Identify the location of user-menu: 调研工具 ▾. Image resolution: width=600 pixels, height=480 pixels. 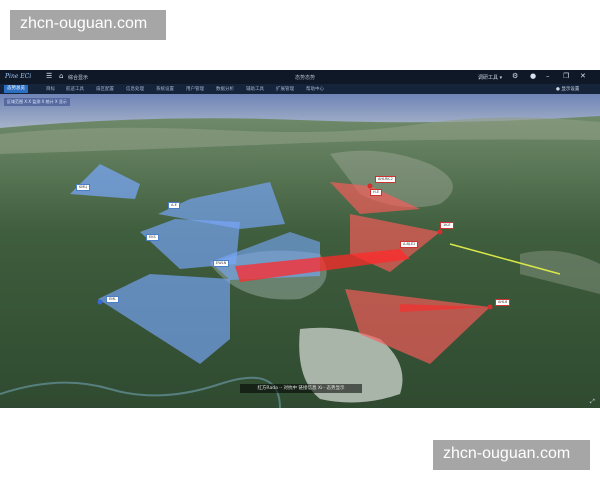
(490, 77).